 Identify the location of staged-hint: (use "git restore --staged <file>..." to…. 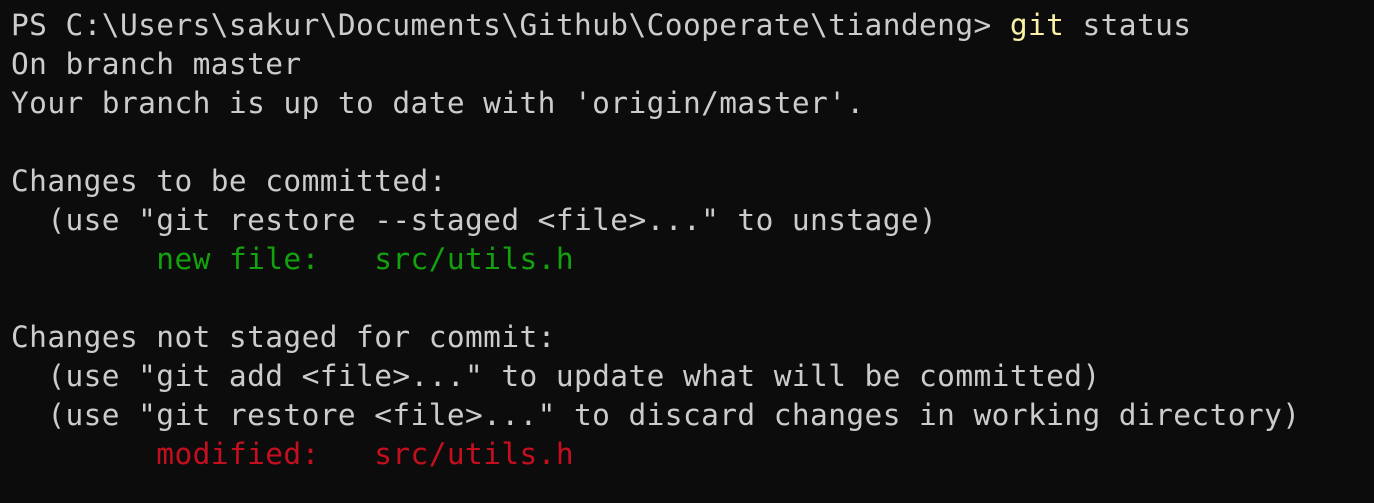
(474, 220).